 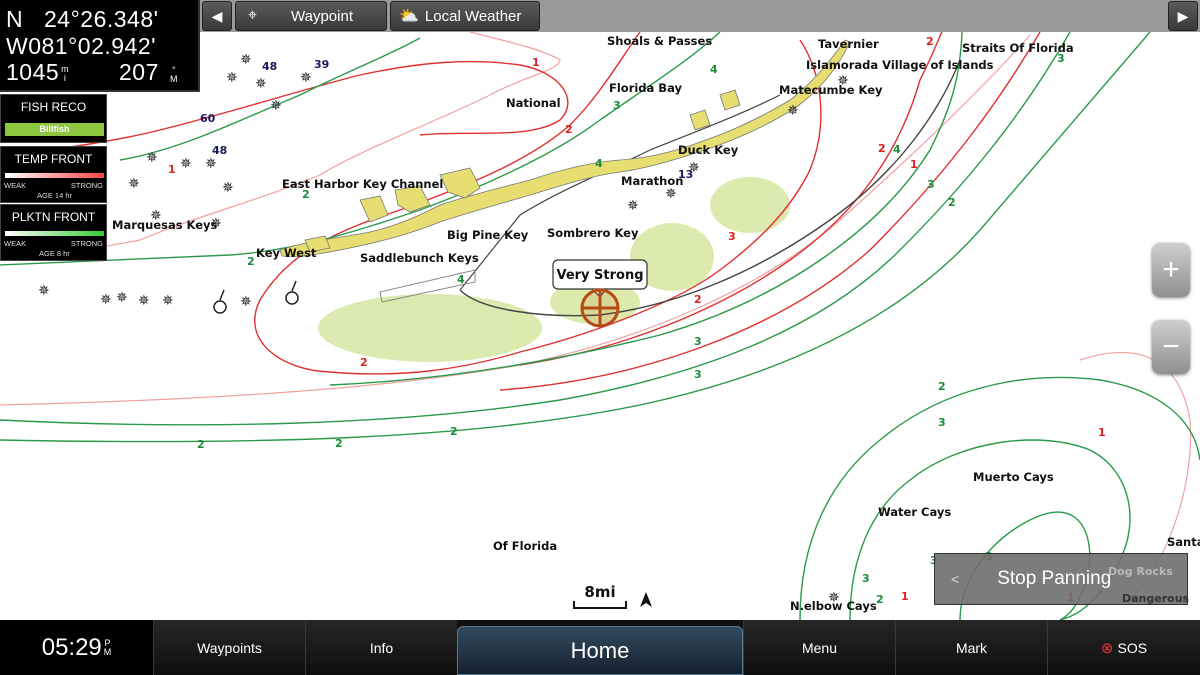 What do you see at coordinates (54, 253) in the screenshot?
I see `plankton-age-label: AGE 8 hr` at bounding box center [54, 253].